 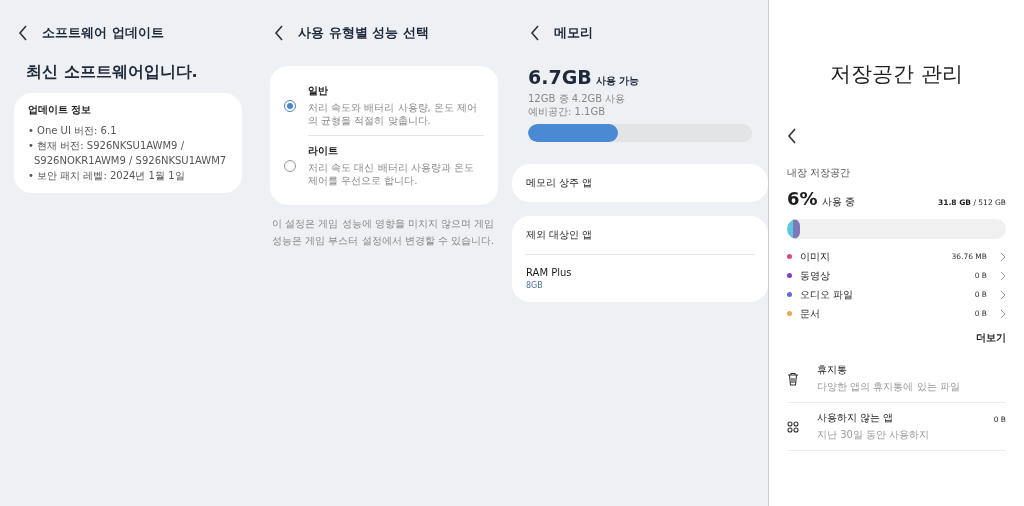 I want to click on option-label: 일반, so click(x=318, y=91).